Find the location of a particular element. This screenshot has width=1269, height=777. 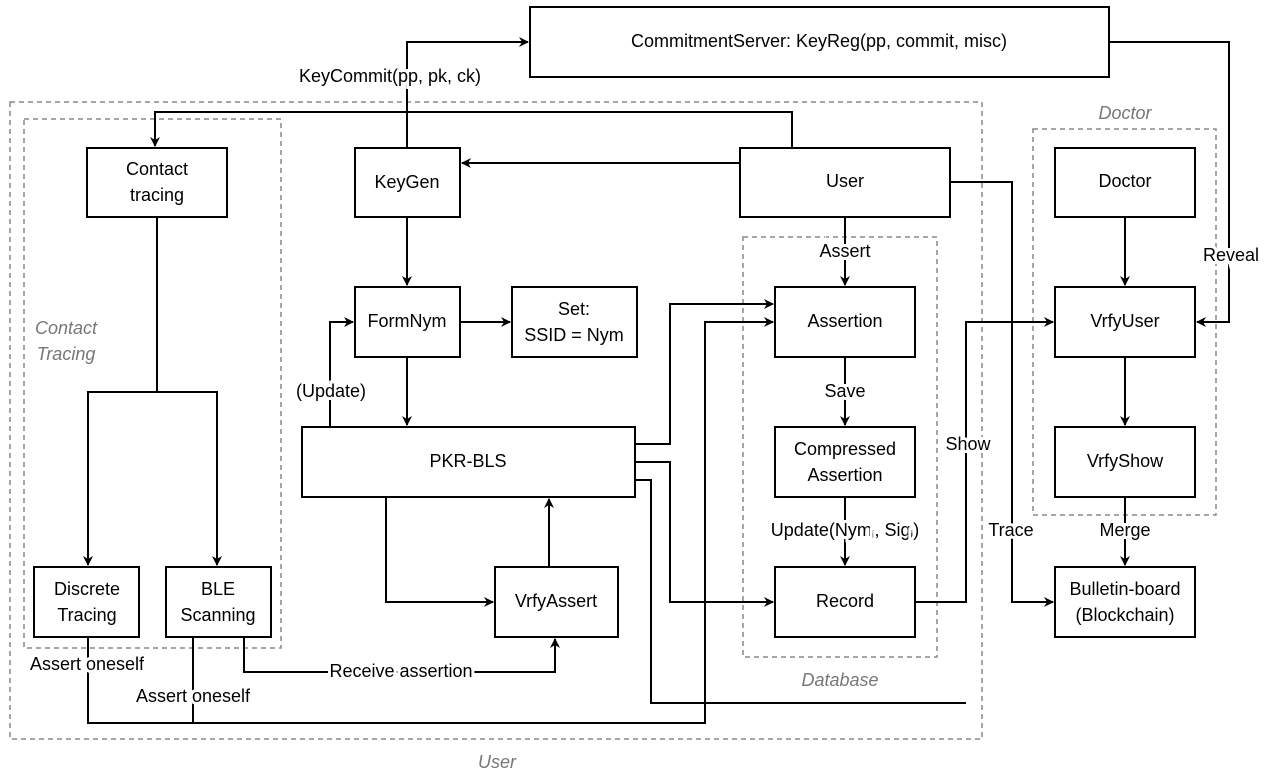

group-database-label: Database is located at coordinates (839, 680).